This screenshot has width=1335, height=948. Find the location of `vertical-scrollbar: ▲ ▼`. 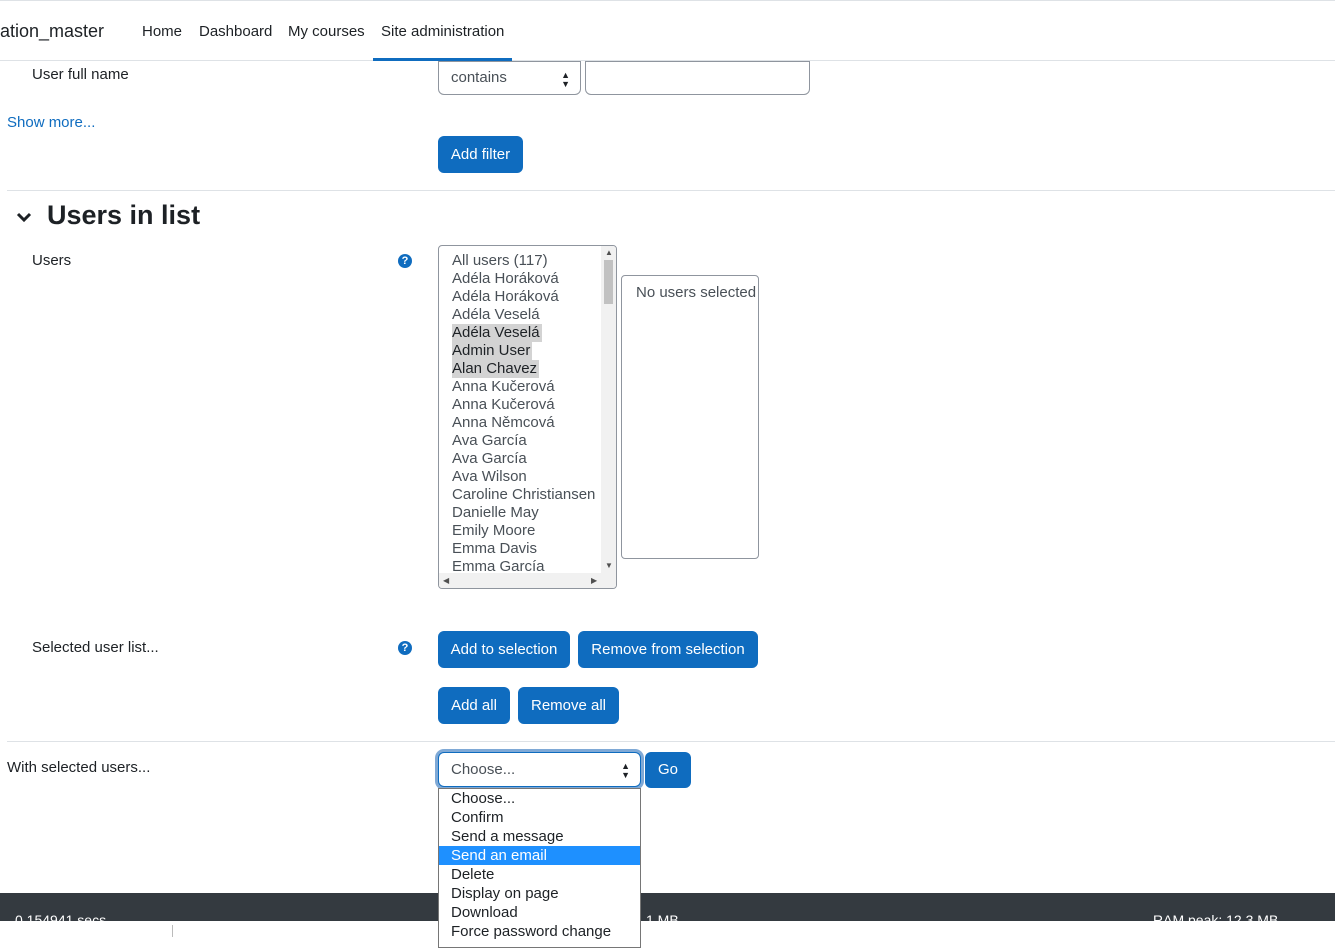

vertical-scrollbar: ▲ ▼ is located at coordinates (608, 410).